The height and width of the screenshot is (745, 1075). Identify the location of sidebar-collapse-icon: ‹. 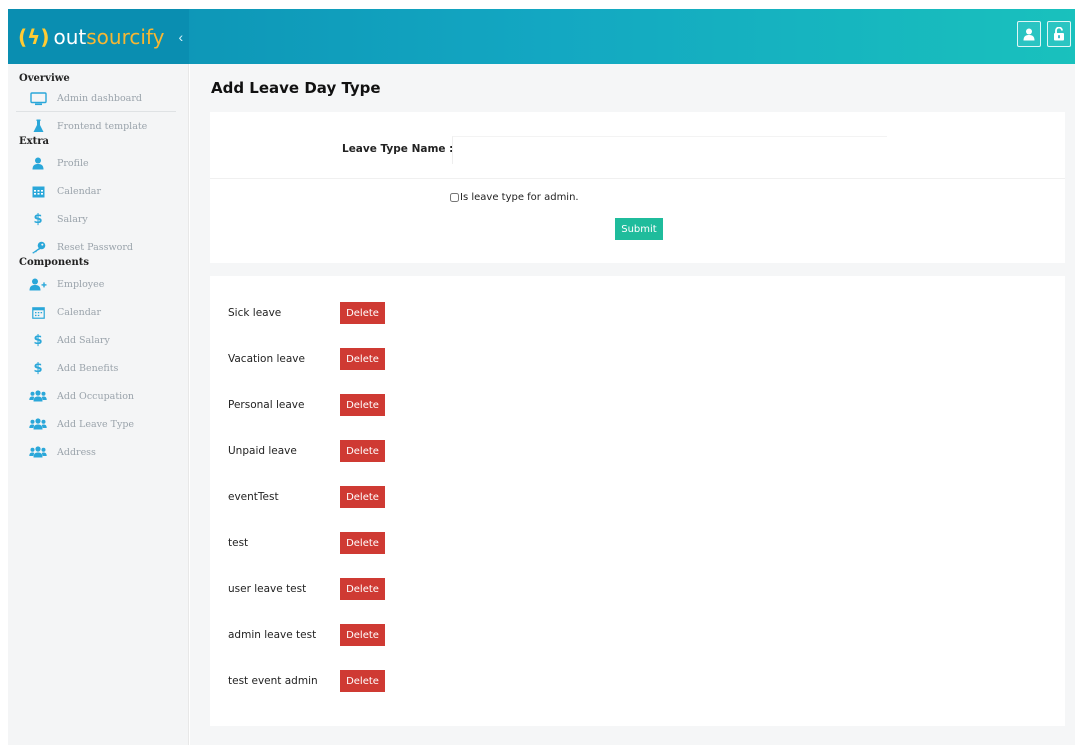
(180, 37).